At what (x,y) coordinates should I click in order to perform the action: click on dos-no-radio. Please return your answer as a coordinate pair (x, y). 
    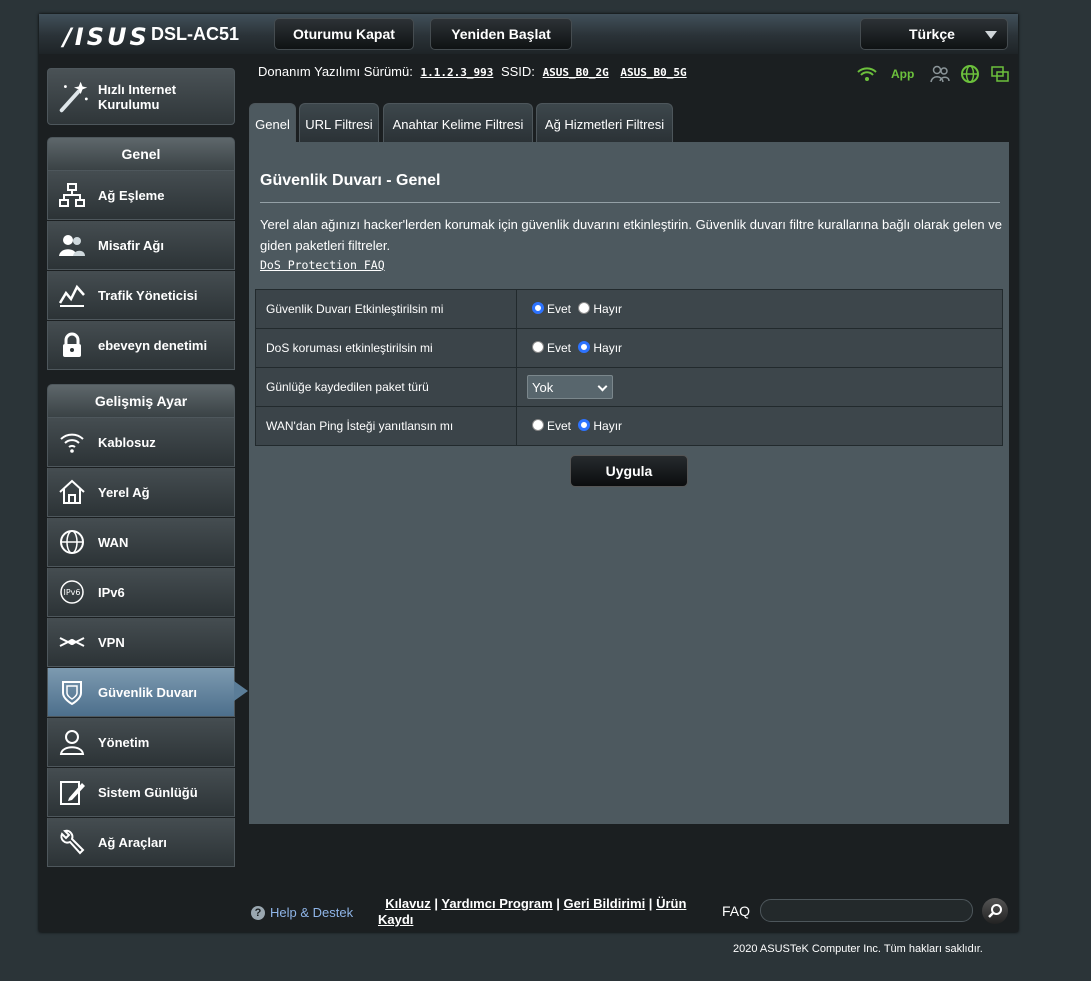
    Looking at the image, I should click on (584, 347).